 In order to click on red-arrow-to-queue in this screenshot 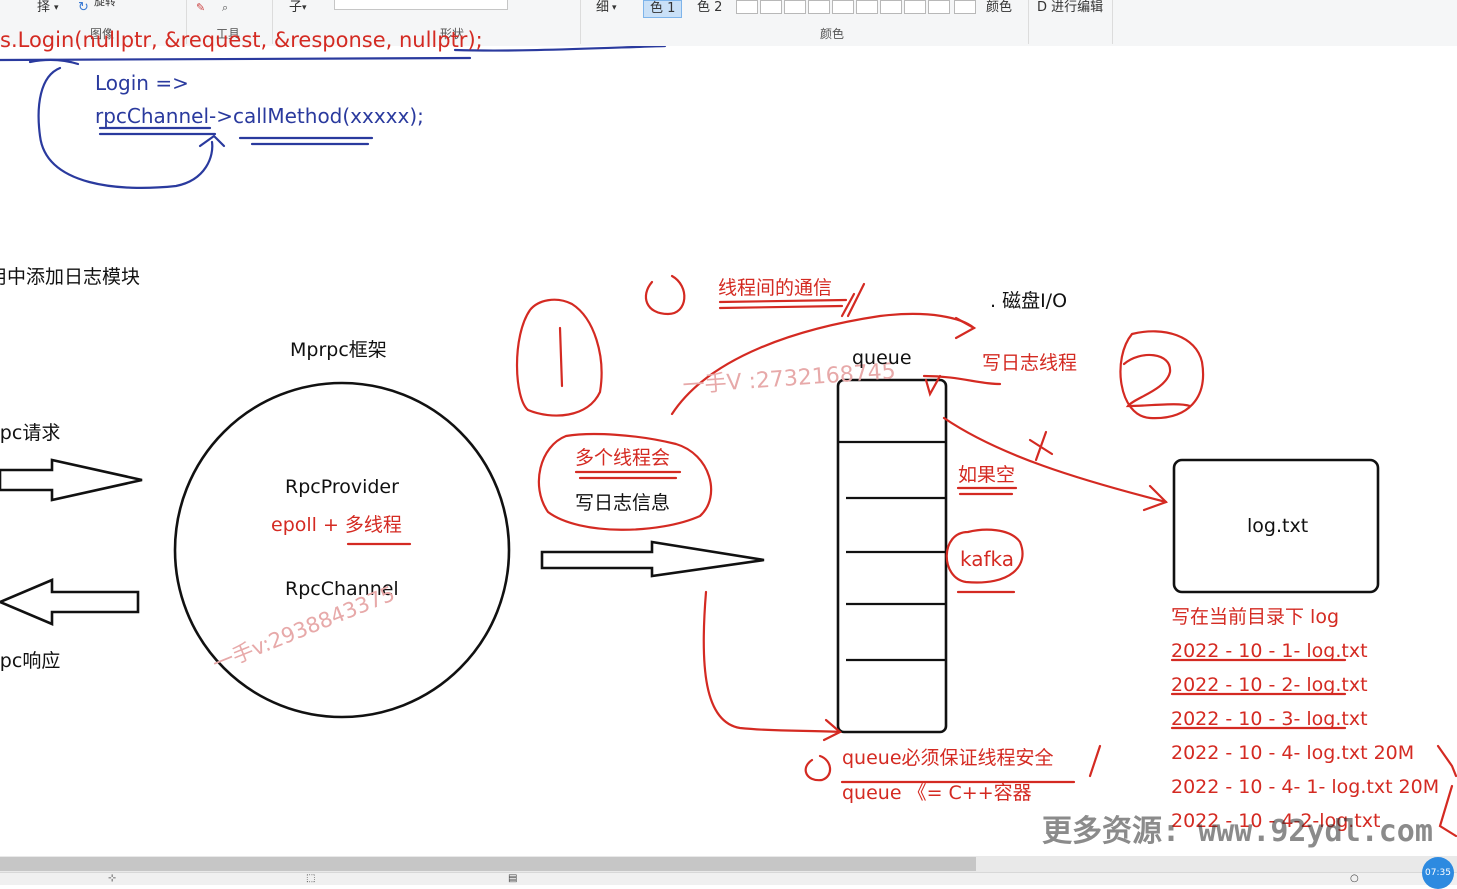, I will do `click(772, 662)`.